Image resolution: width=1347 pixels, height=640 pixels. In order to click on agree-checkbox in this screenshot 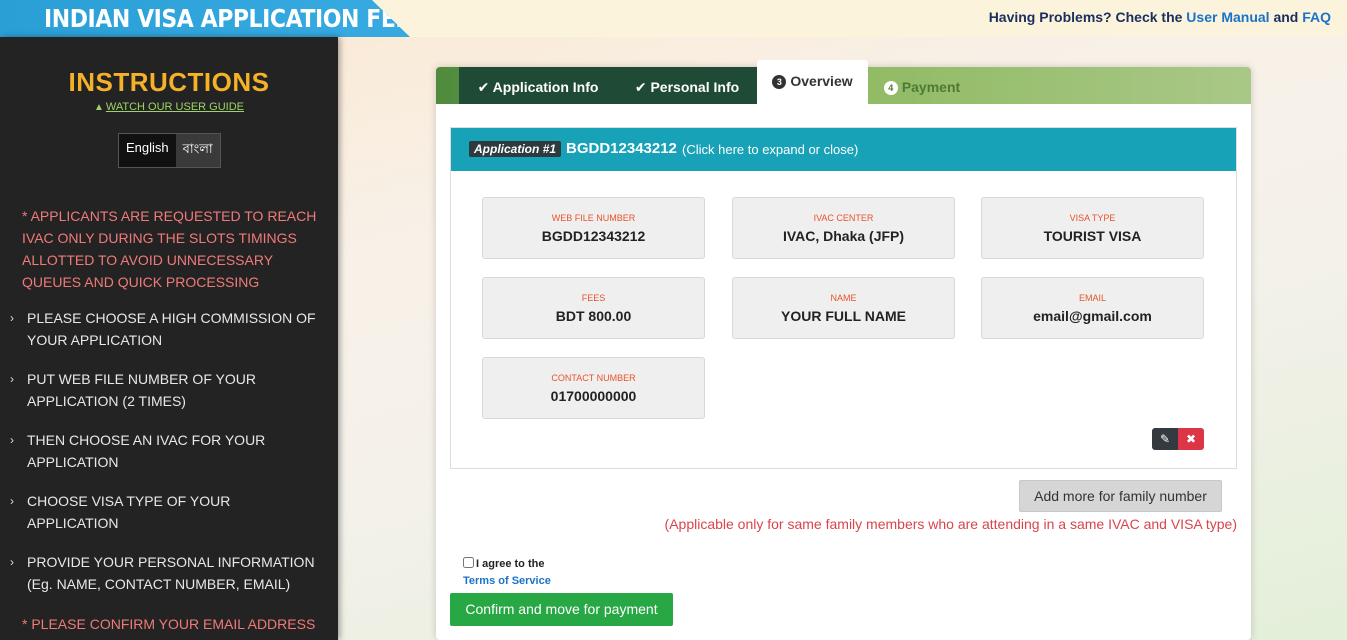, I will do `click(468, 562)`.